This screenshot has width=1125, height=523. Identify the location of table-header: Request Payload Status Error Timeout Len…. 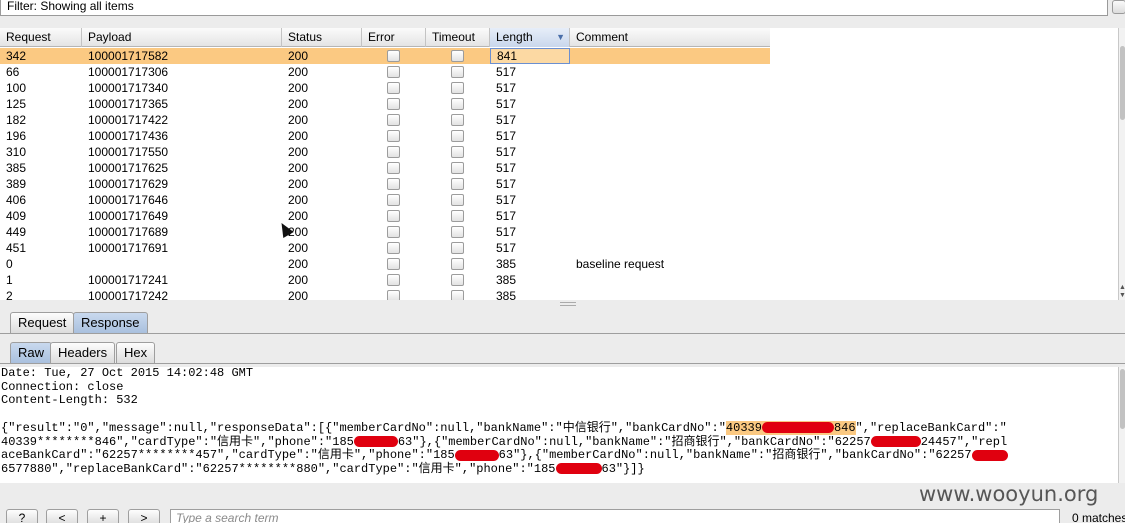
(385, 37).